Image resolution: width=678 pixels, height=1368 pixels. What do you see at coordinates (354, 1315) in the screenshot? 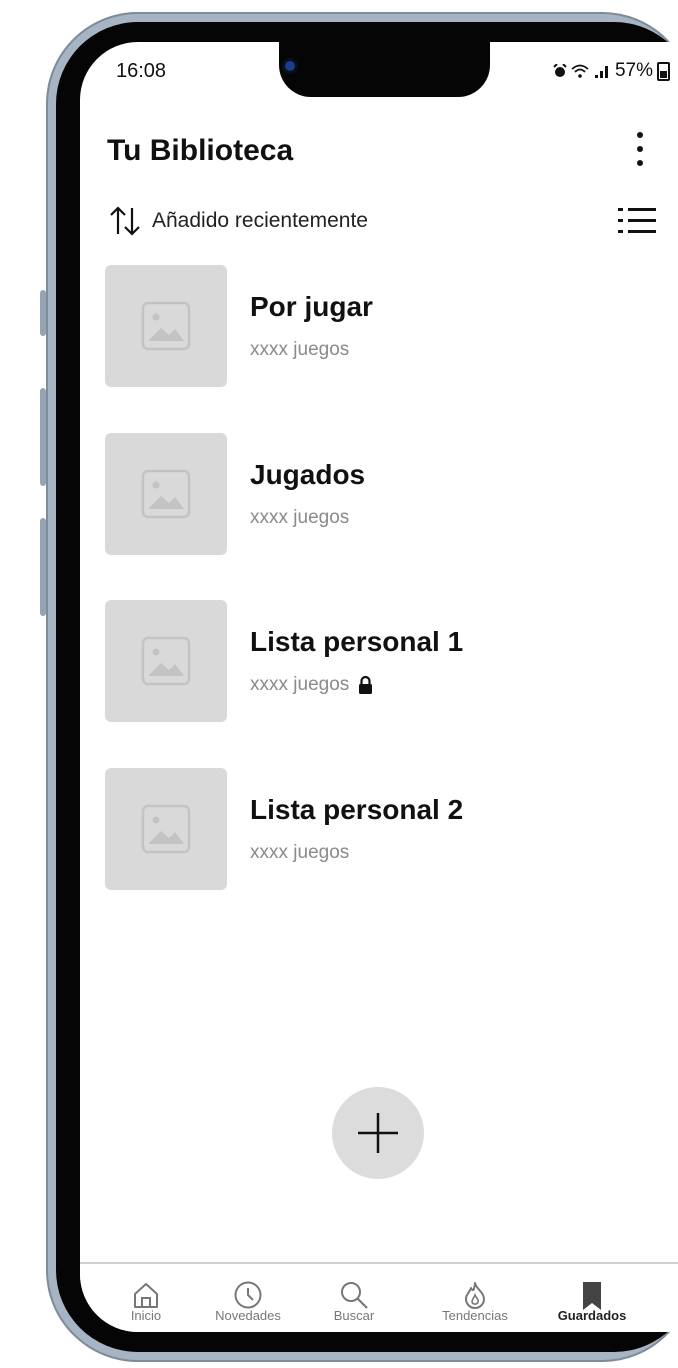
I see `nav-label: Buscar` at bounding box center [354, 1315].